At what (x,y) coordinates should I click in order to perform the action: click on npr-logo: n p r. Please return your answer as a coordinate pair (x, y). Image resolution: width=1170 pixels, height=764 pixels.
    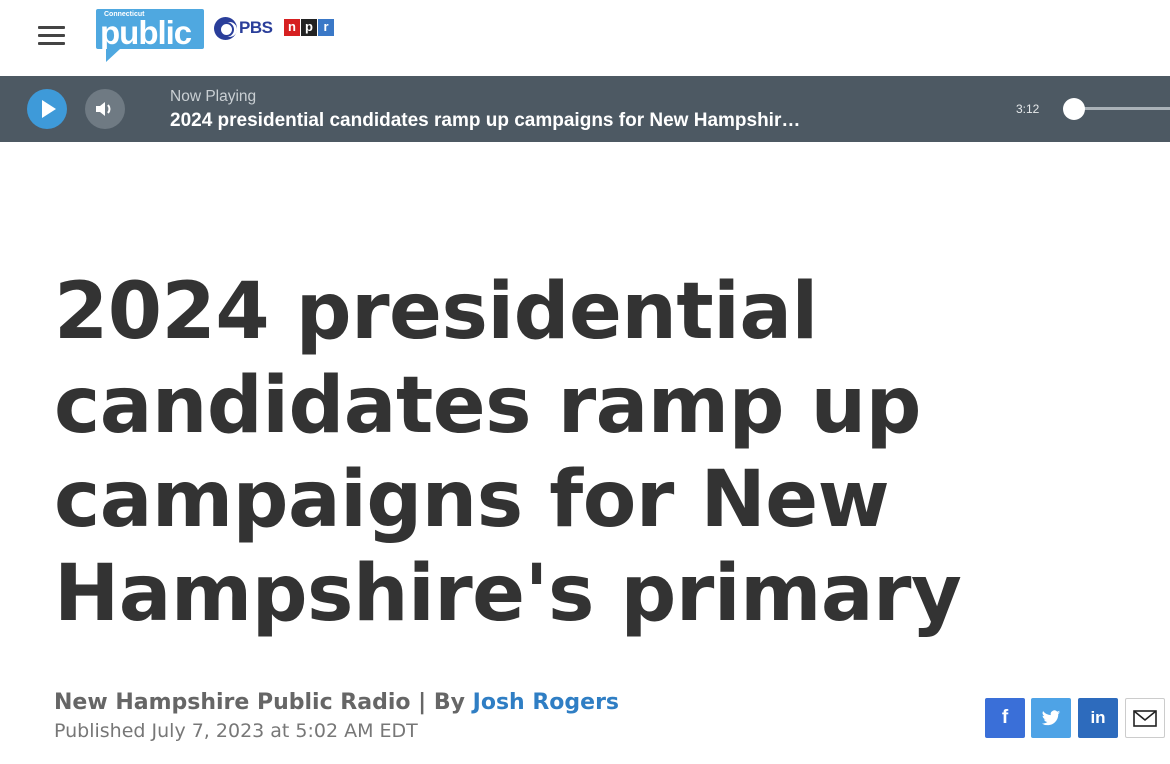
    Looking at the image, I should click on (309, 27).